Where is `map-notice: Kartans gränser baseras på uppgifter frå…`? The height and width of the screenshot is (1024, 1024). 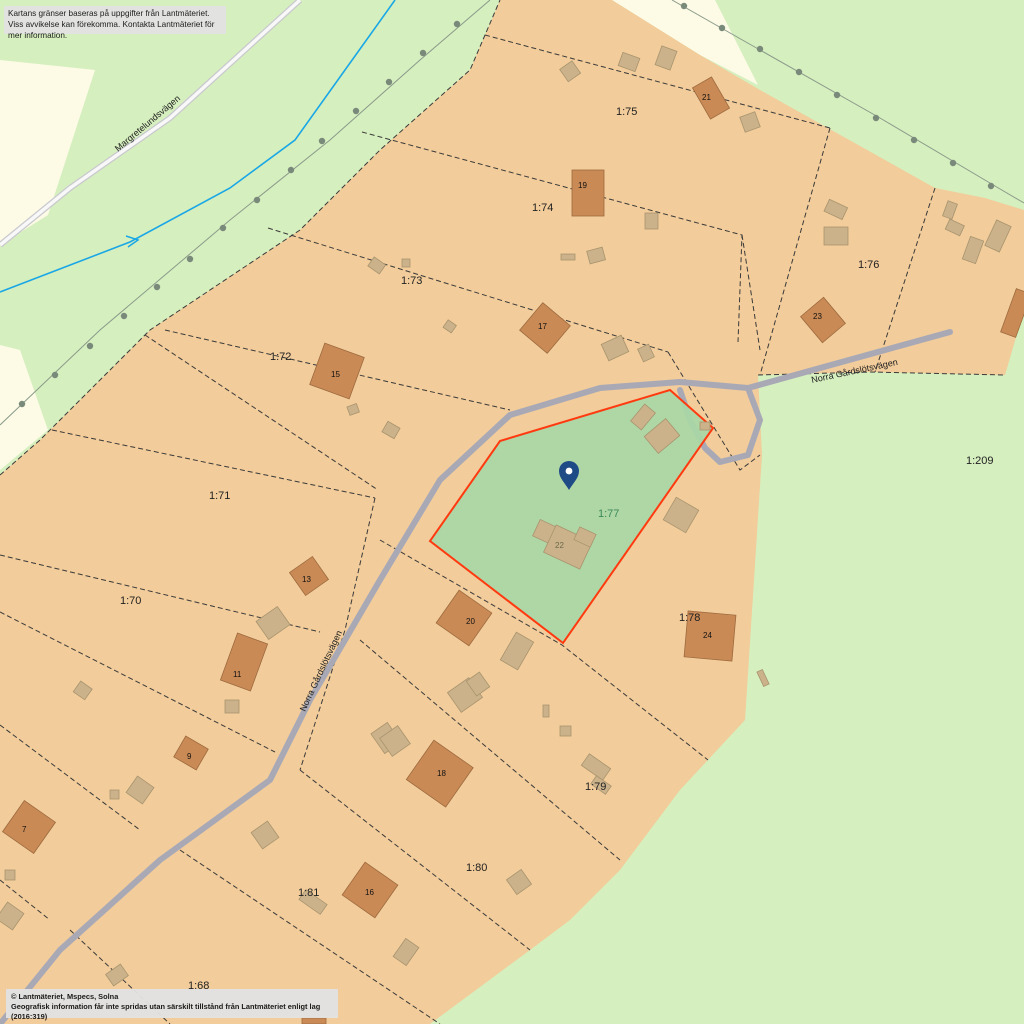
map-notice: Kartans gränser baseras på uppgifter frå… is located at coordinates (115, 23).